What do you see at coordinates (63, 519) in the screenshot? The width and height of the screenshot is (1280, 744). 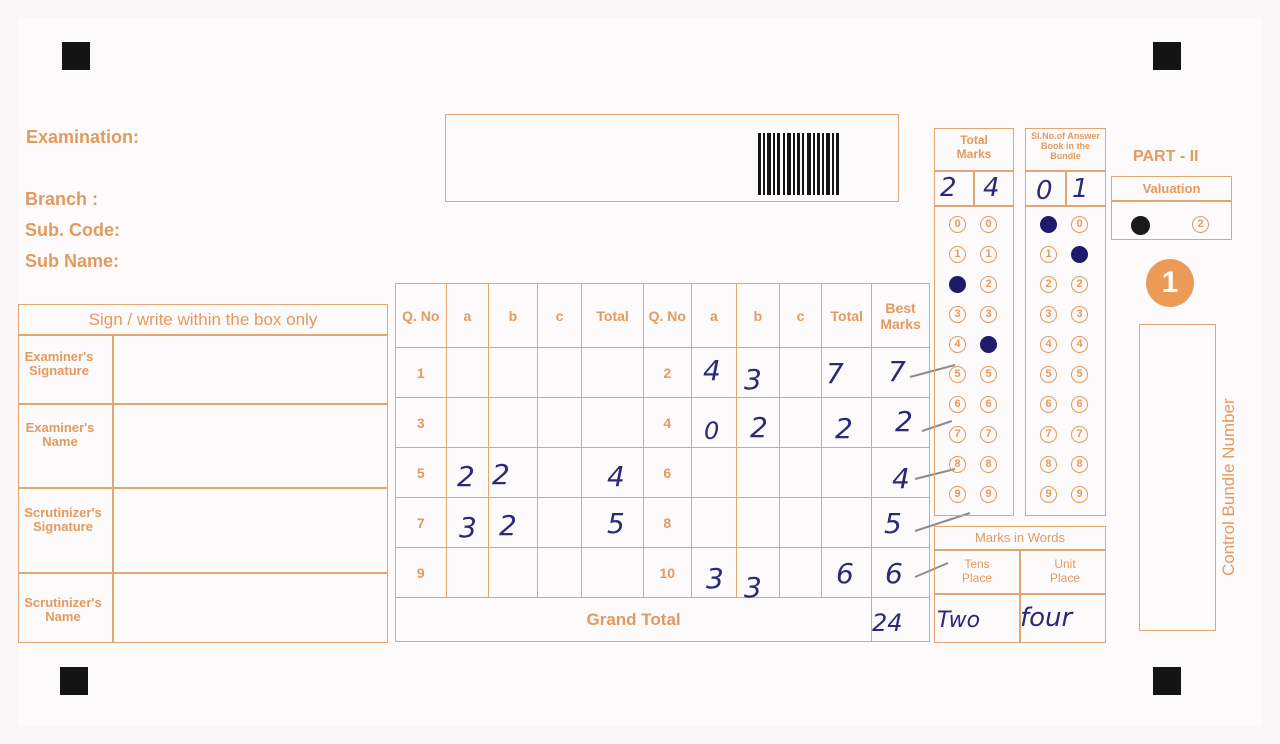 I see `scrutinizer-signature-label: Scrutinizer's Signature` at bounding box center [63, 519].